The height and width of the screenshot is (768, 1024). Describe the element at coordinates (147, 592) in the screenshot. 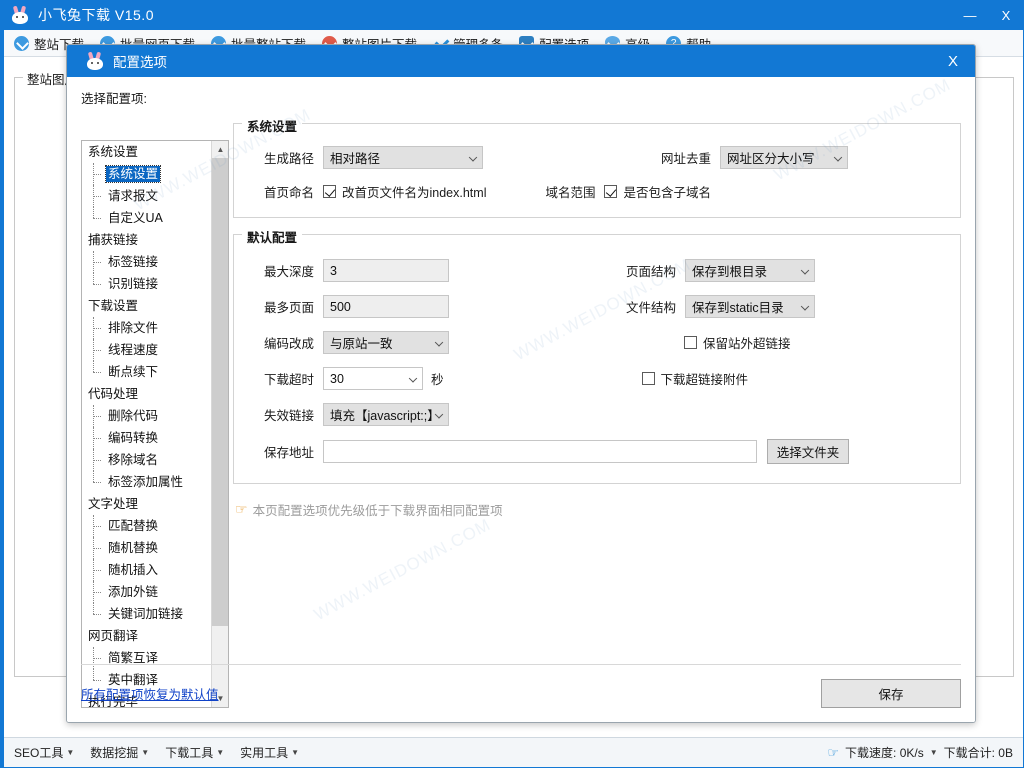

I see `tree-item-add-external-link: 添加外链` at that location.